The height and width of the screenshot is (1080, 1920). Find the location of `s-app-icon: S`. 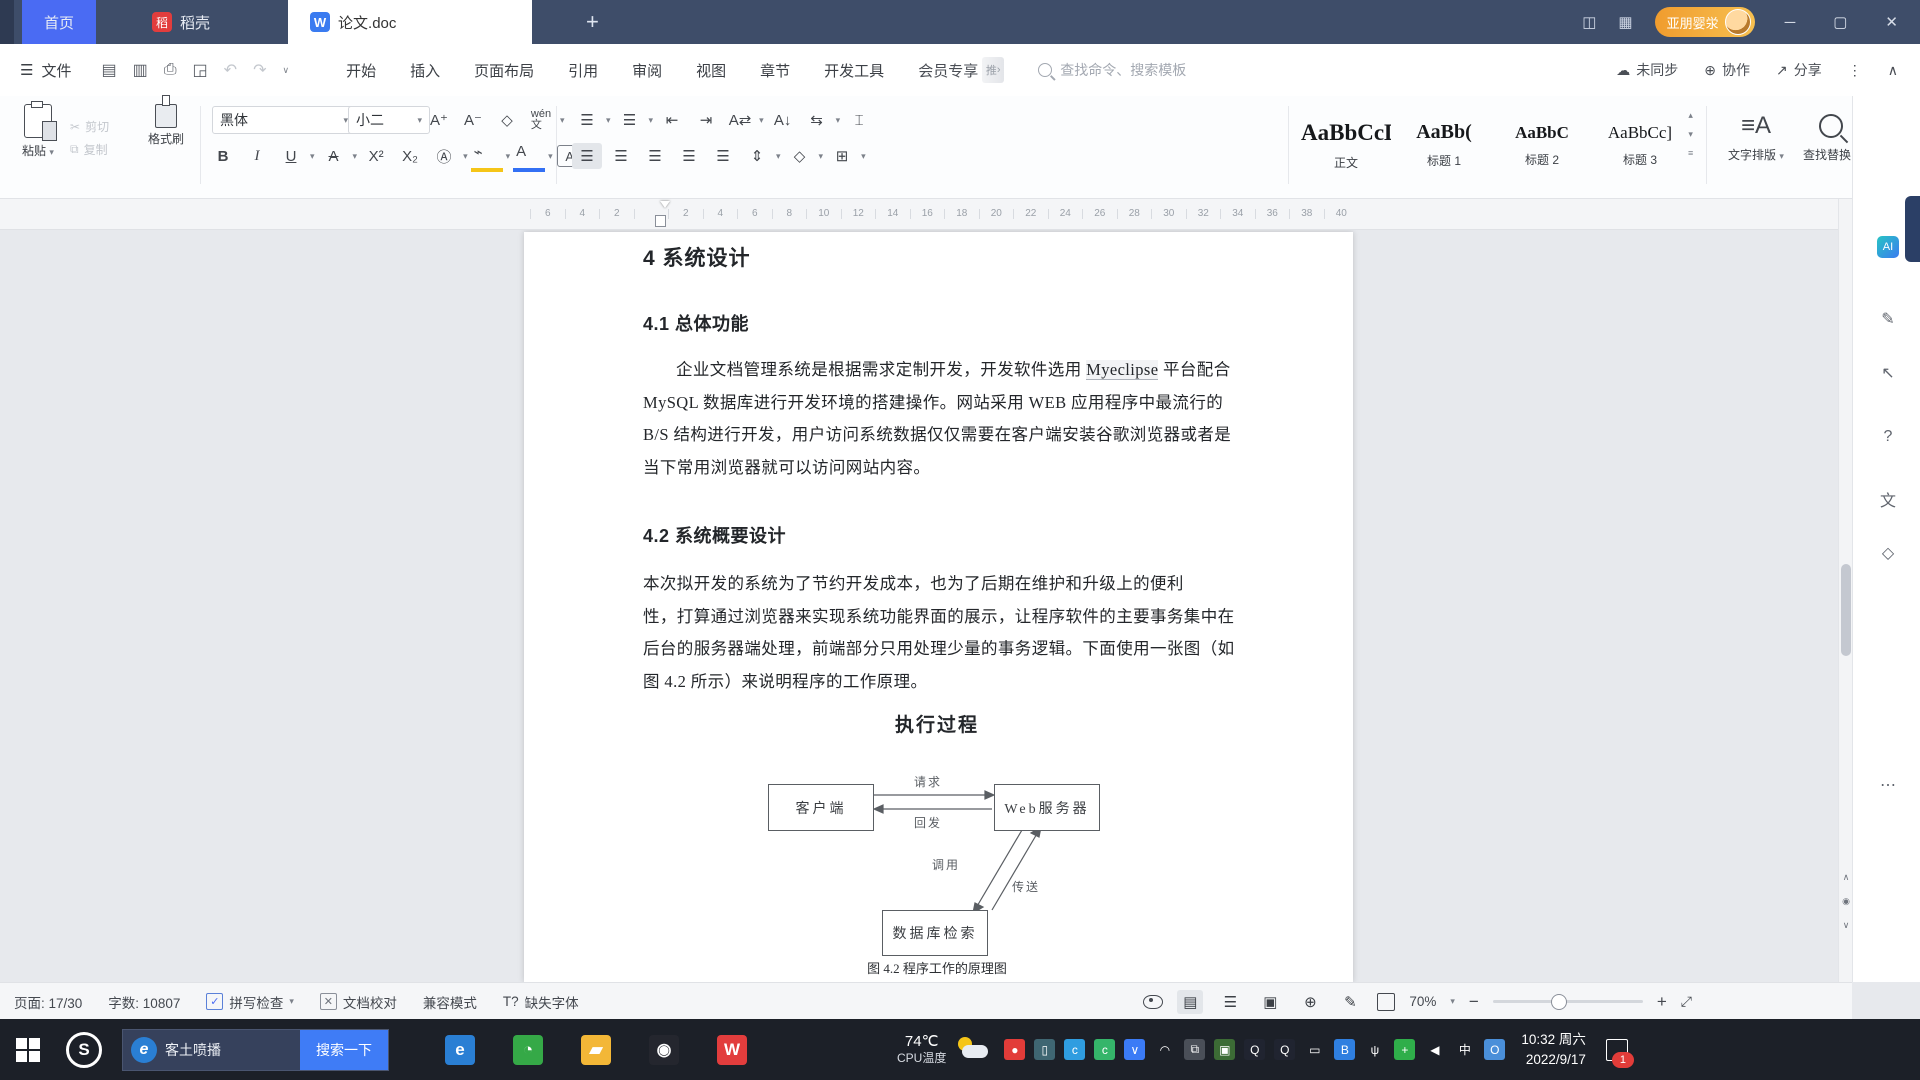

s-app-icon: S is located at coordinates (84, 1049).